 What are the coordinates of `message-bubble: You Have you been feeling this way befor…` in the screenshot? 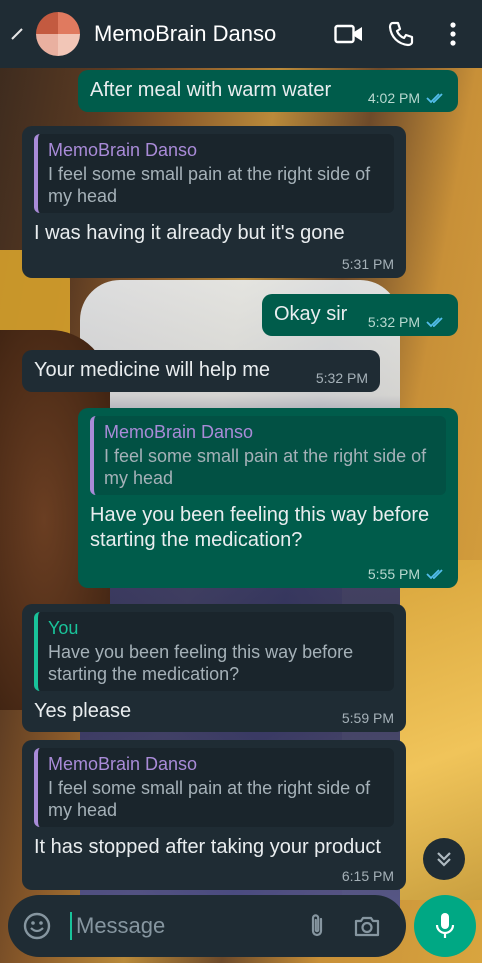 It's located at (214, 668).